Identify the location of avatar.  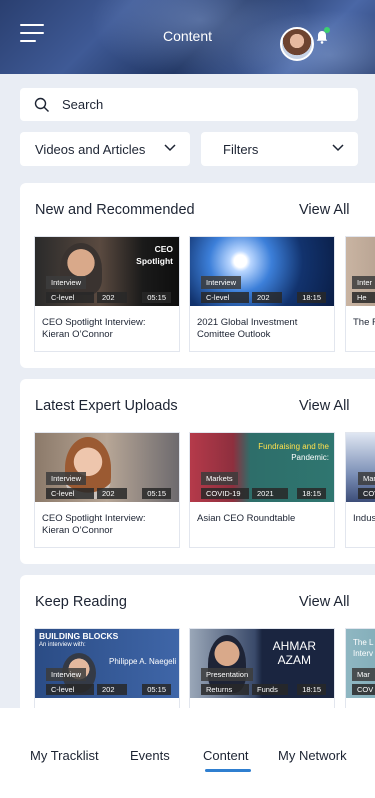
(297, 44).